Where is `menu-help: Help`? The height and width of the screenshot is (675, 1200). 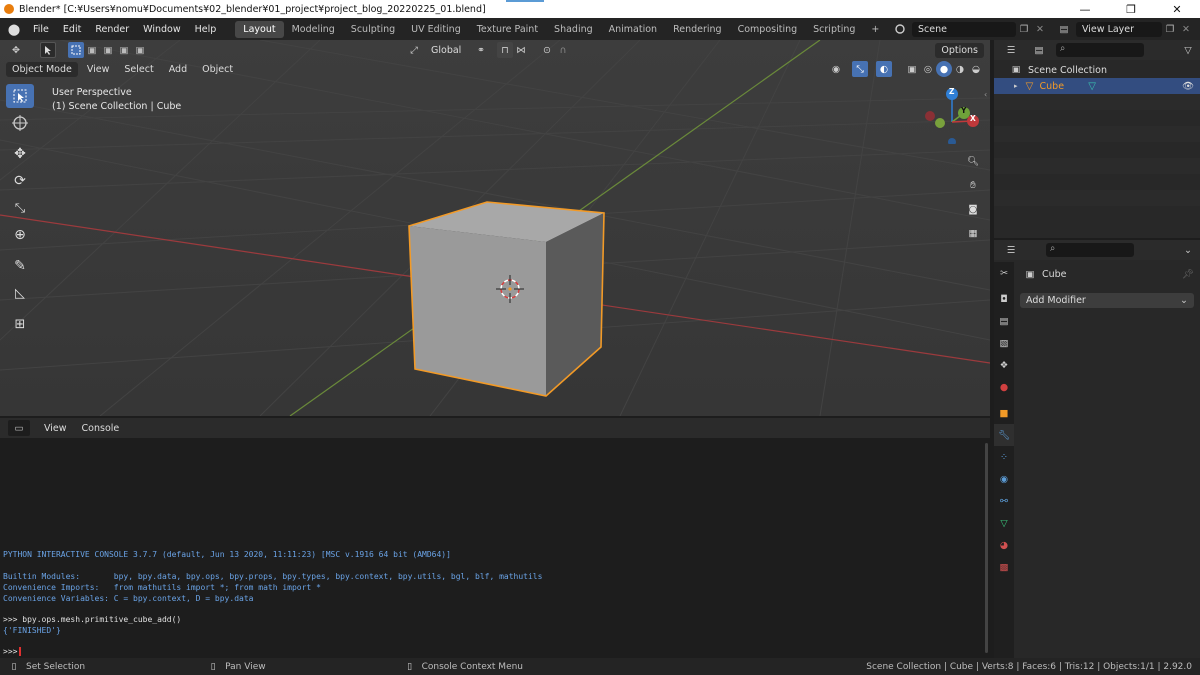 menu-help: Help is located at coordinates (206, 29).